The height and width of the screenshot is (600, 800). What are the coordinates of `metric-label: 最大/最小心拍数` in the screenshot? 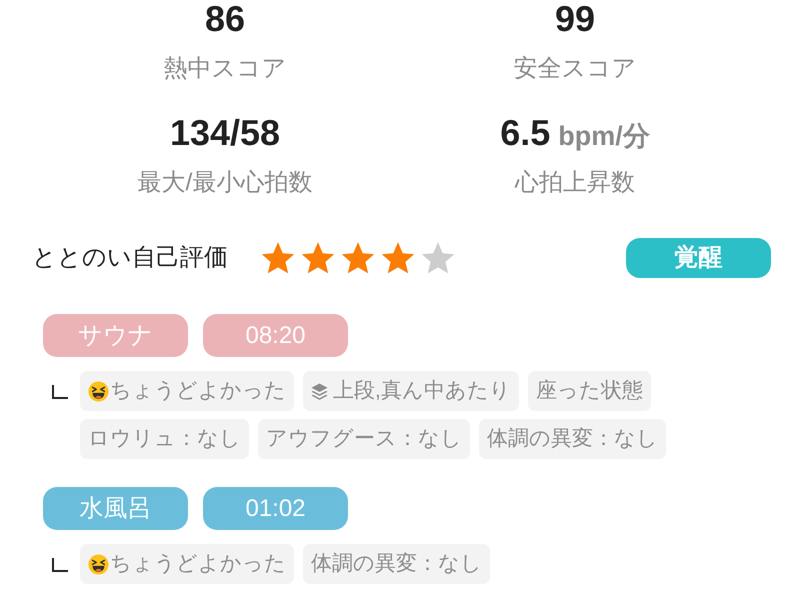 It's located at (225, 183).